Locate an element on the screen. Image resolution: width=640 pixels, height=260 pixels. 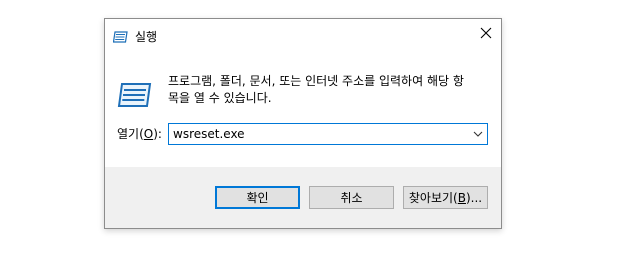
chevron-down-icon is located at coordinates (478, 134).